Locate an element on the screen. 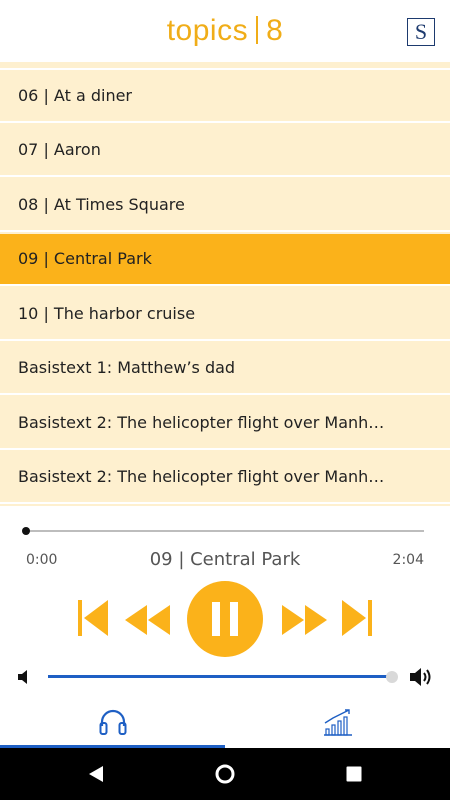  home-circle-icon is located at coordinates (225, 774).